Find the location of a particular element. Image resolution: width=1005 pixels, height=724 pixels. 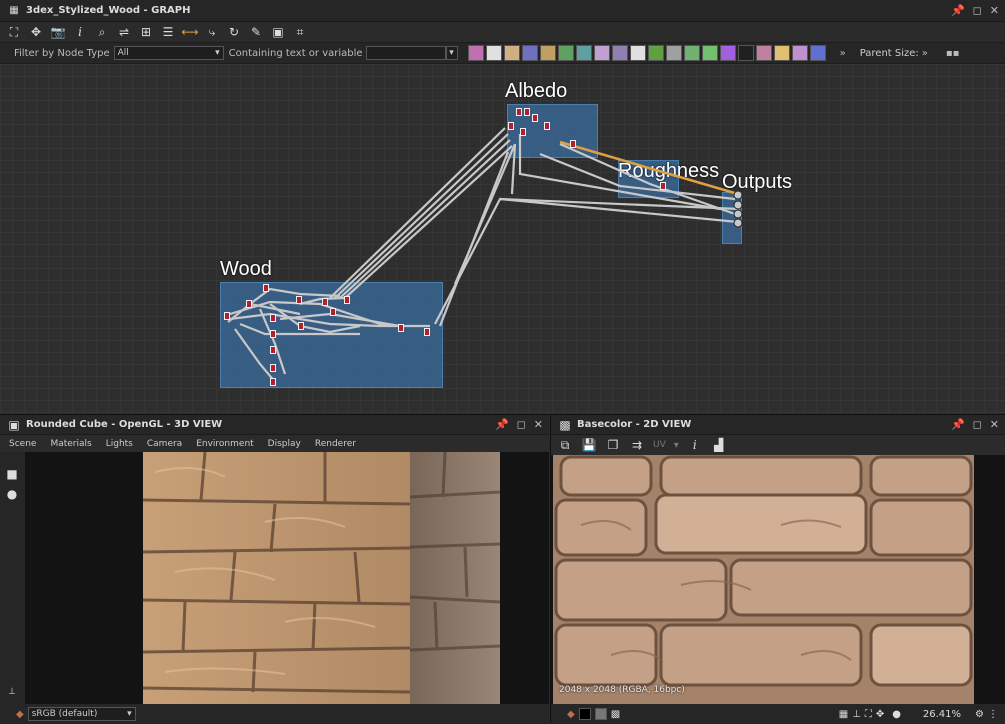

camera-icon: 📷 is located at coordinates (58, 32).